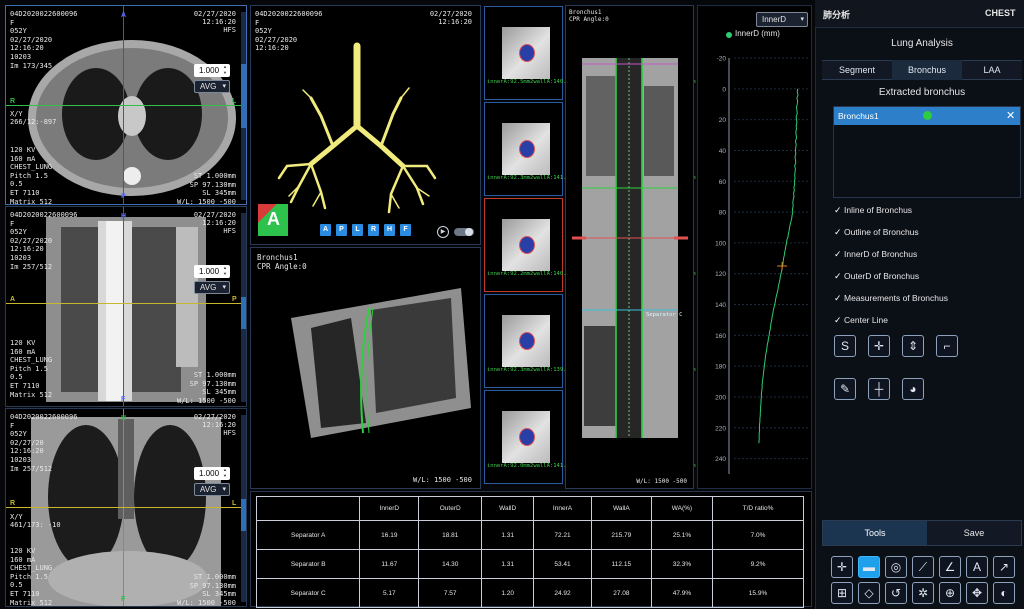  I want to click on axial-zoom-stepper: 1.000, so click(212, 70).